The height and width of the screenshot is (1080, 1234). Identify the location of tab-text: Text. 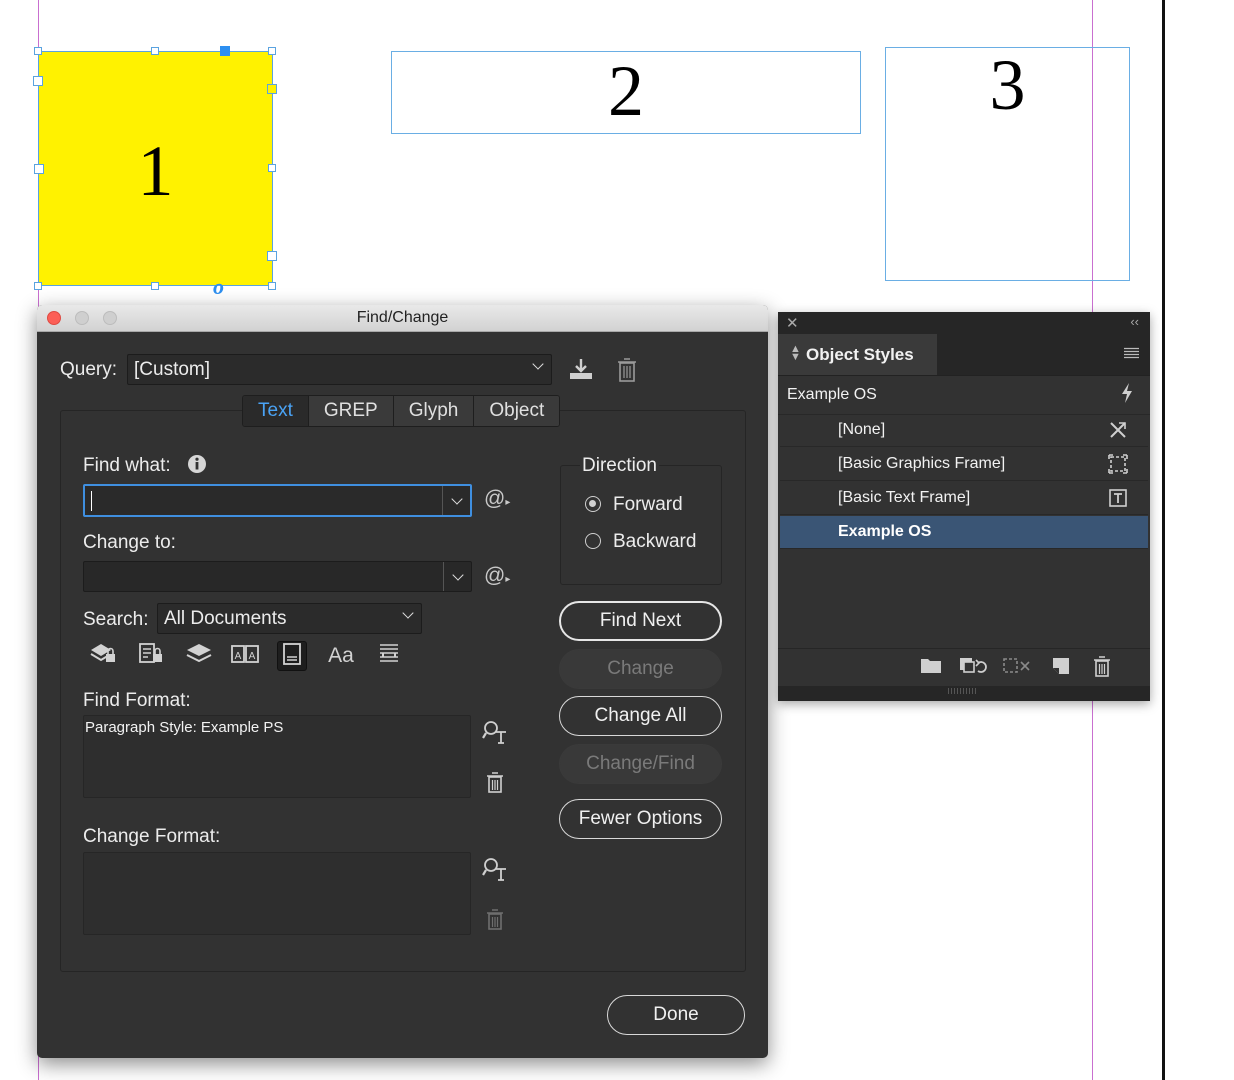
(276, 411).